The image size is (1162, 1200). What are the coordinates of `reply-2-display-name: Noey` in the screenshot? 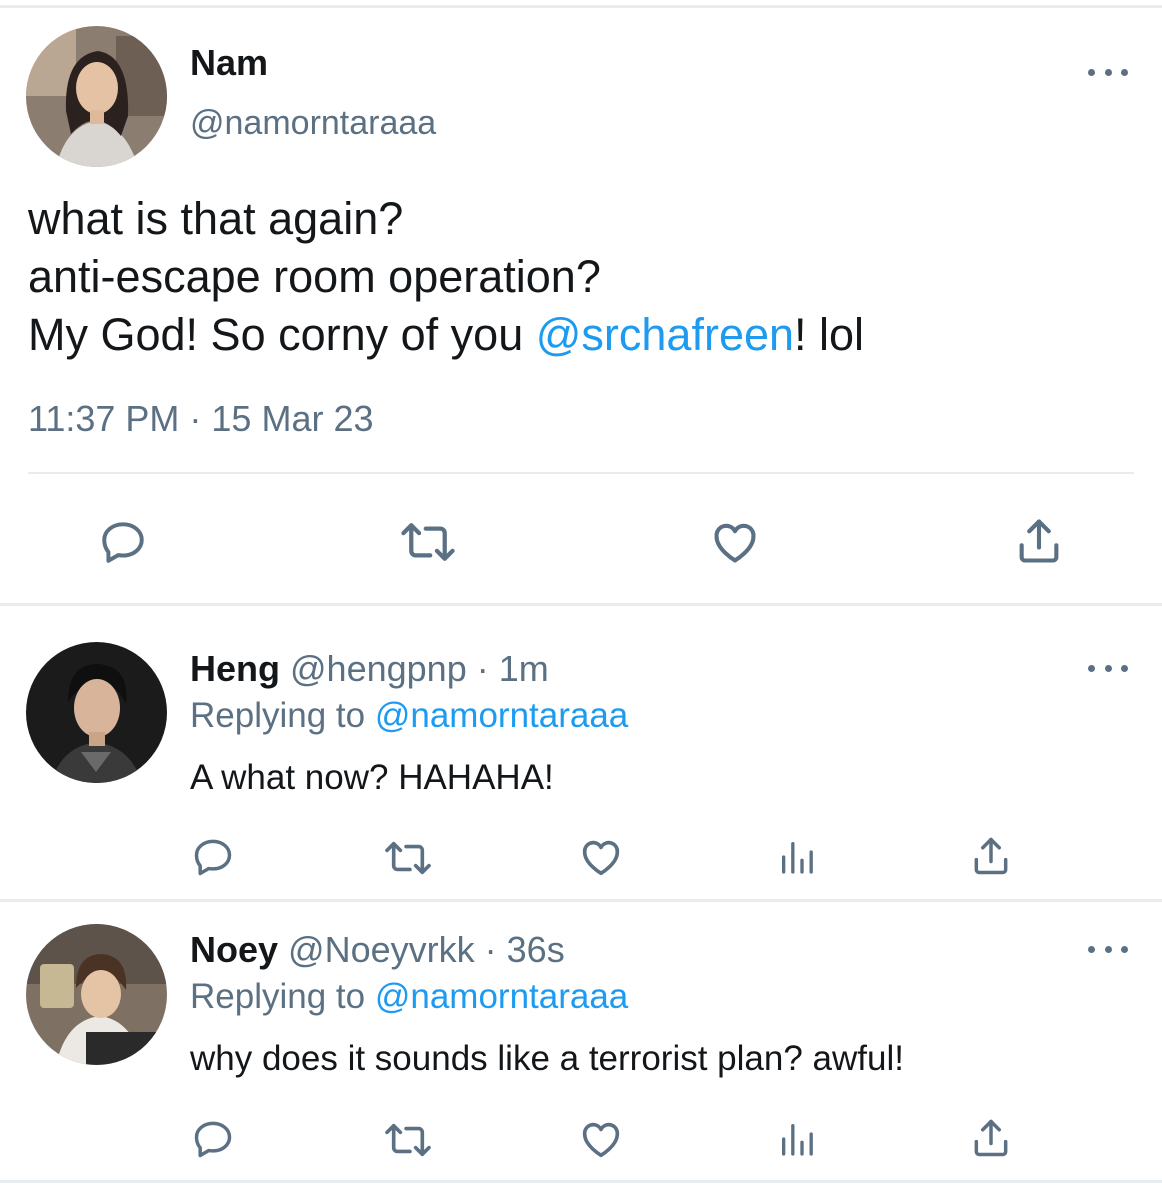 It's located at (234, 949).